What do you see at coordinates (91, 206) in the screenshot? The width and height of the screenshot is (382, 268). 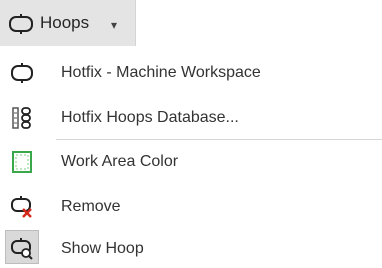 I see `menu-item-label: Remove` at bounding box center [91, 206].